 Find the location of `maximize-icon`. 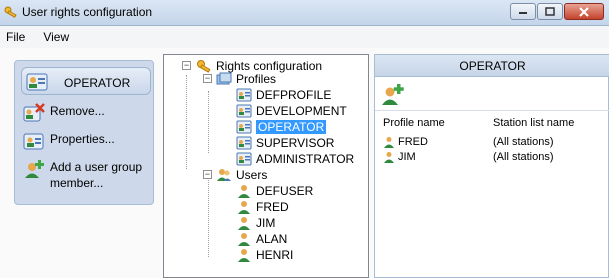

maximize-icon is located at coordinates (550, 11).